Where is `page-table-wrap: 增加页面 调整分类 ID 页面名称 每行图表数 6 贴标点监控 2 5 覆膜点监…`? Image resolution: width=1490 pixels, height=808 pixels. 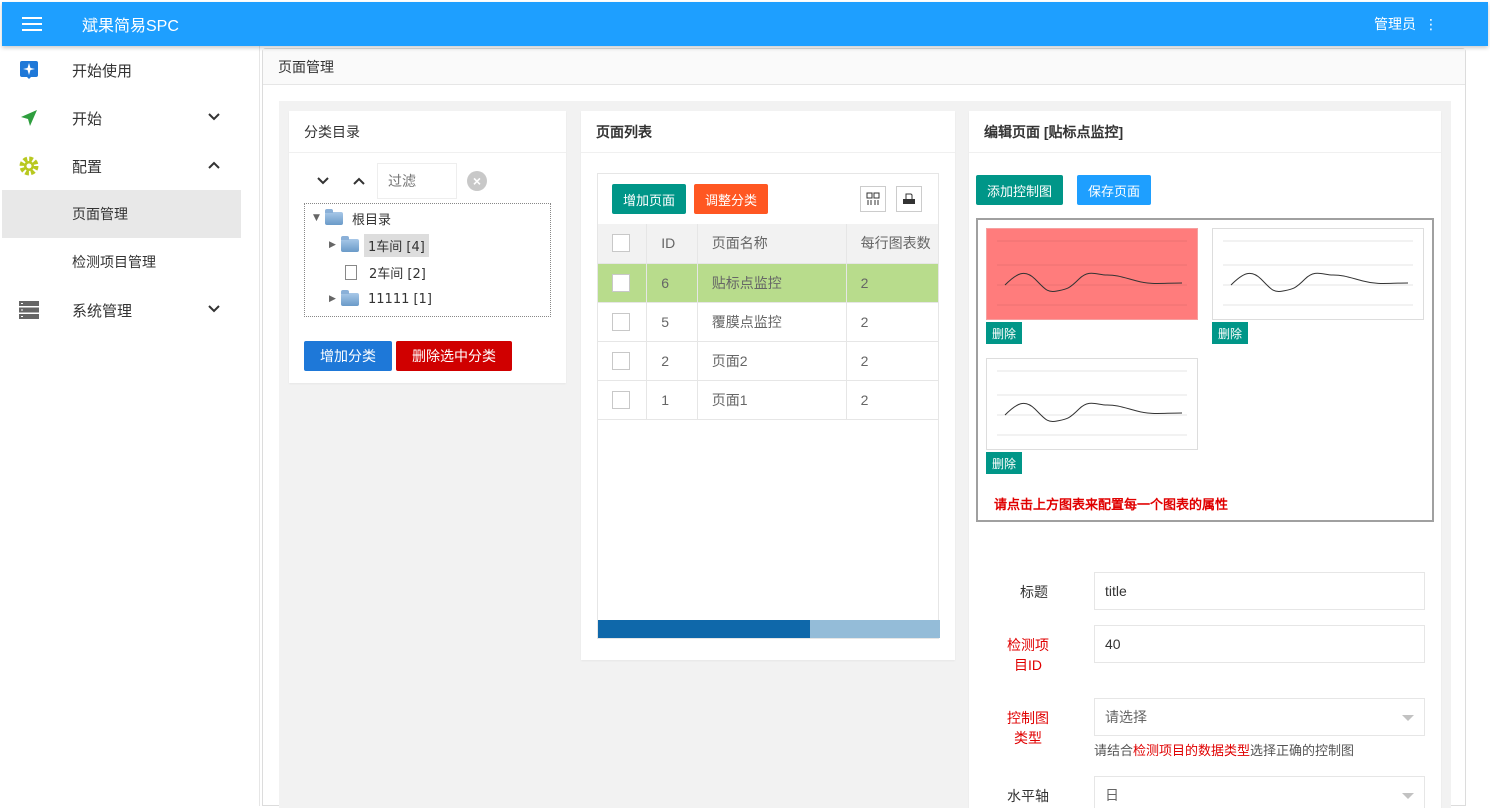 page-table-wrap: 增加页面 调整分类 ID 页面名称 每行图表数 6 贴标点监控 2 5 覆膜点监… is located at coordinates (768, 406).